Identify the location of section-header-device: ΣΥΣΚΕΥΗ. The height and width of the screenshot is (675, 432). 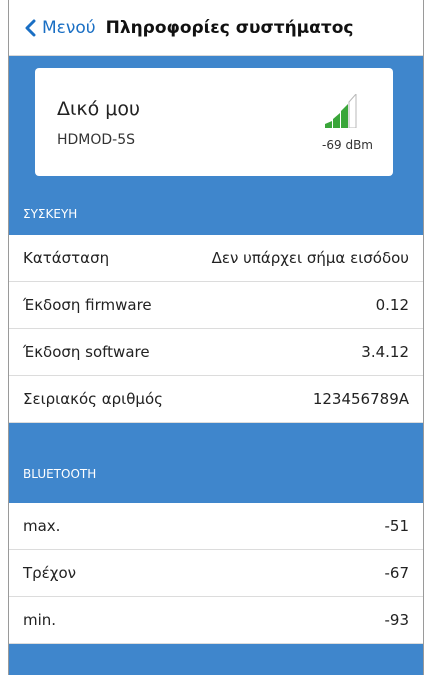
(216, 214).